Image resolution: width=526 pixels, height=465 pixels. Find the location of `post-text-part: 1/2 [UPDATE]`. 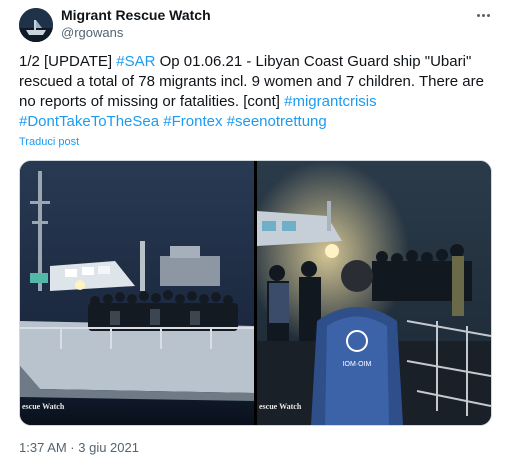

post-text-part: 1/2 [UPDATE] is located at coordinates (68, 61).